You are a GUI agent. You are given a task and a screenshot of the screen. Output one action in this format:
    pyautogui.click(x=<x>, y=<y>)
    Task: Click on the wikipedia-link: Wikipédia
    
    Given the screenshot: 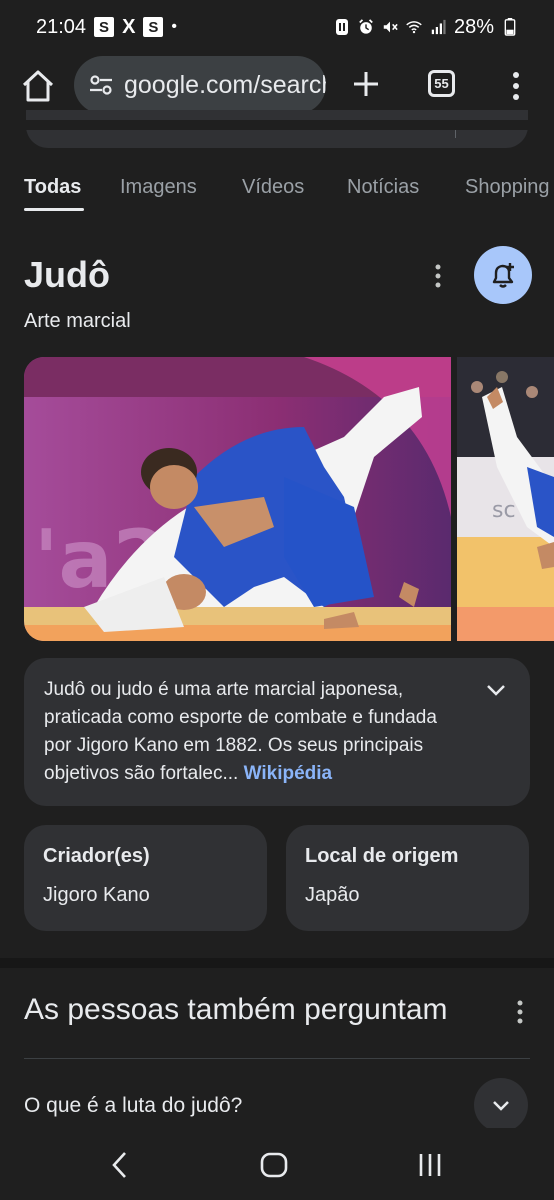 What is the action you would take?
    pyautogui.click(x=288, y=773)
    